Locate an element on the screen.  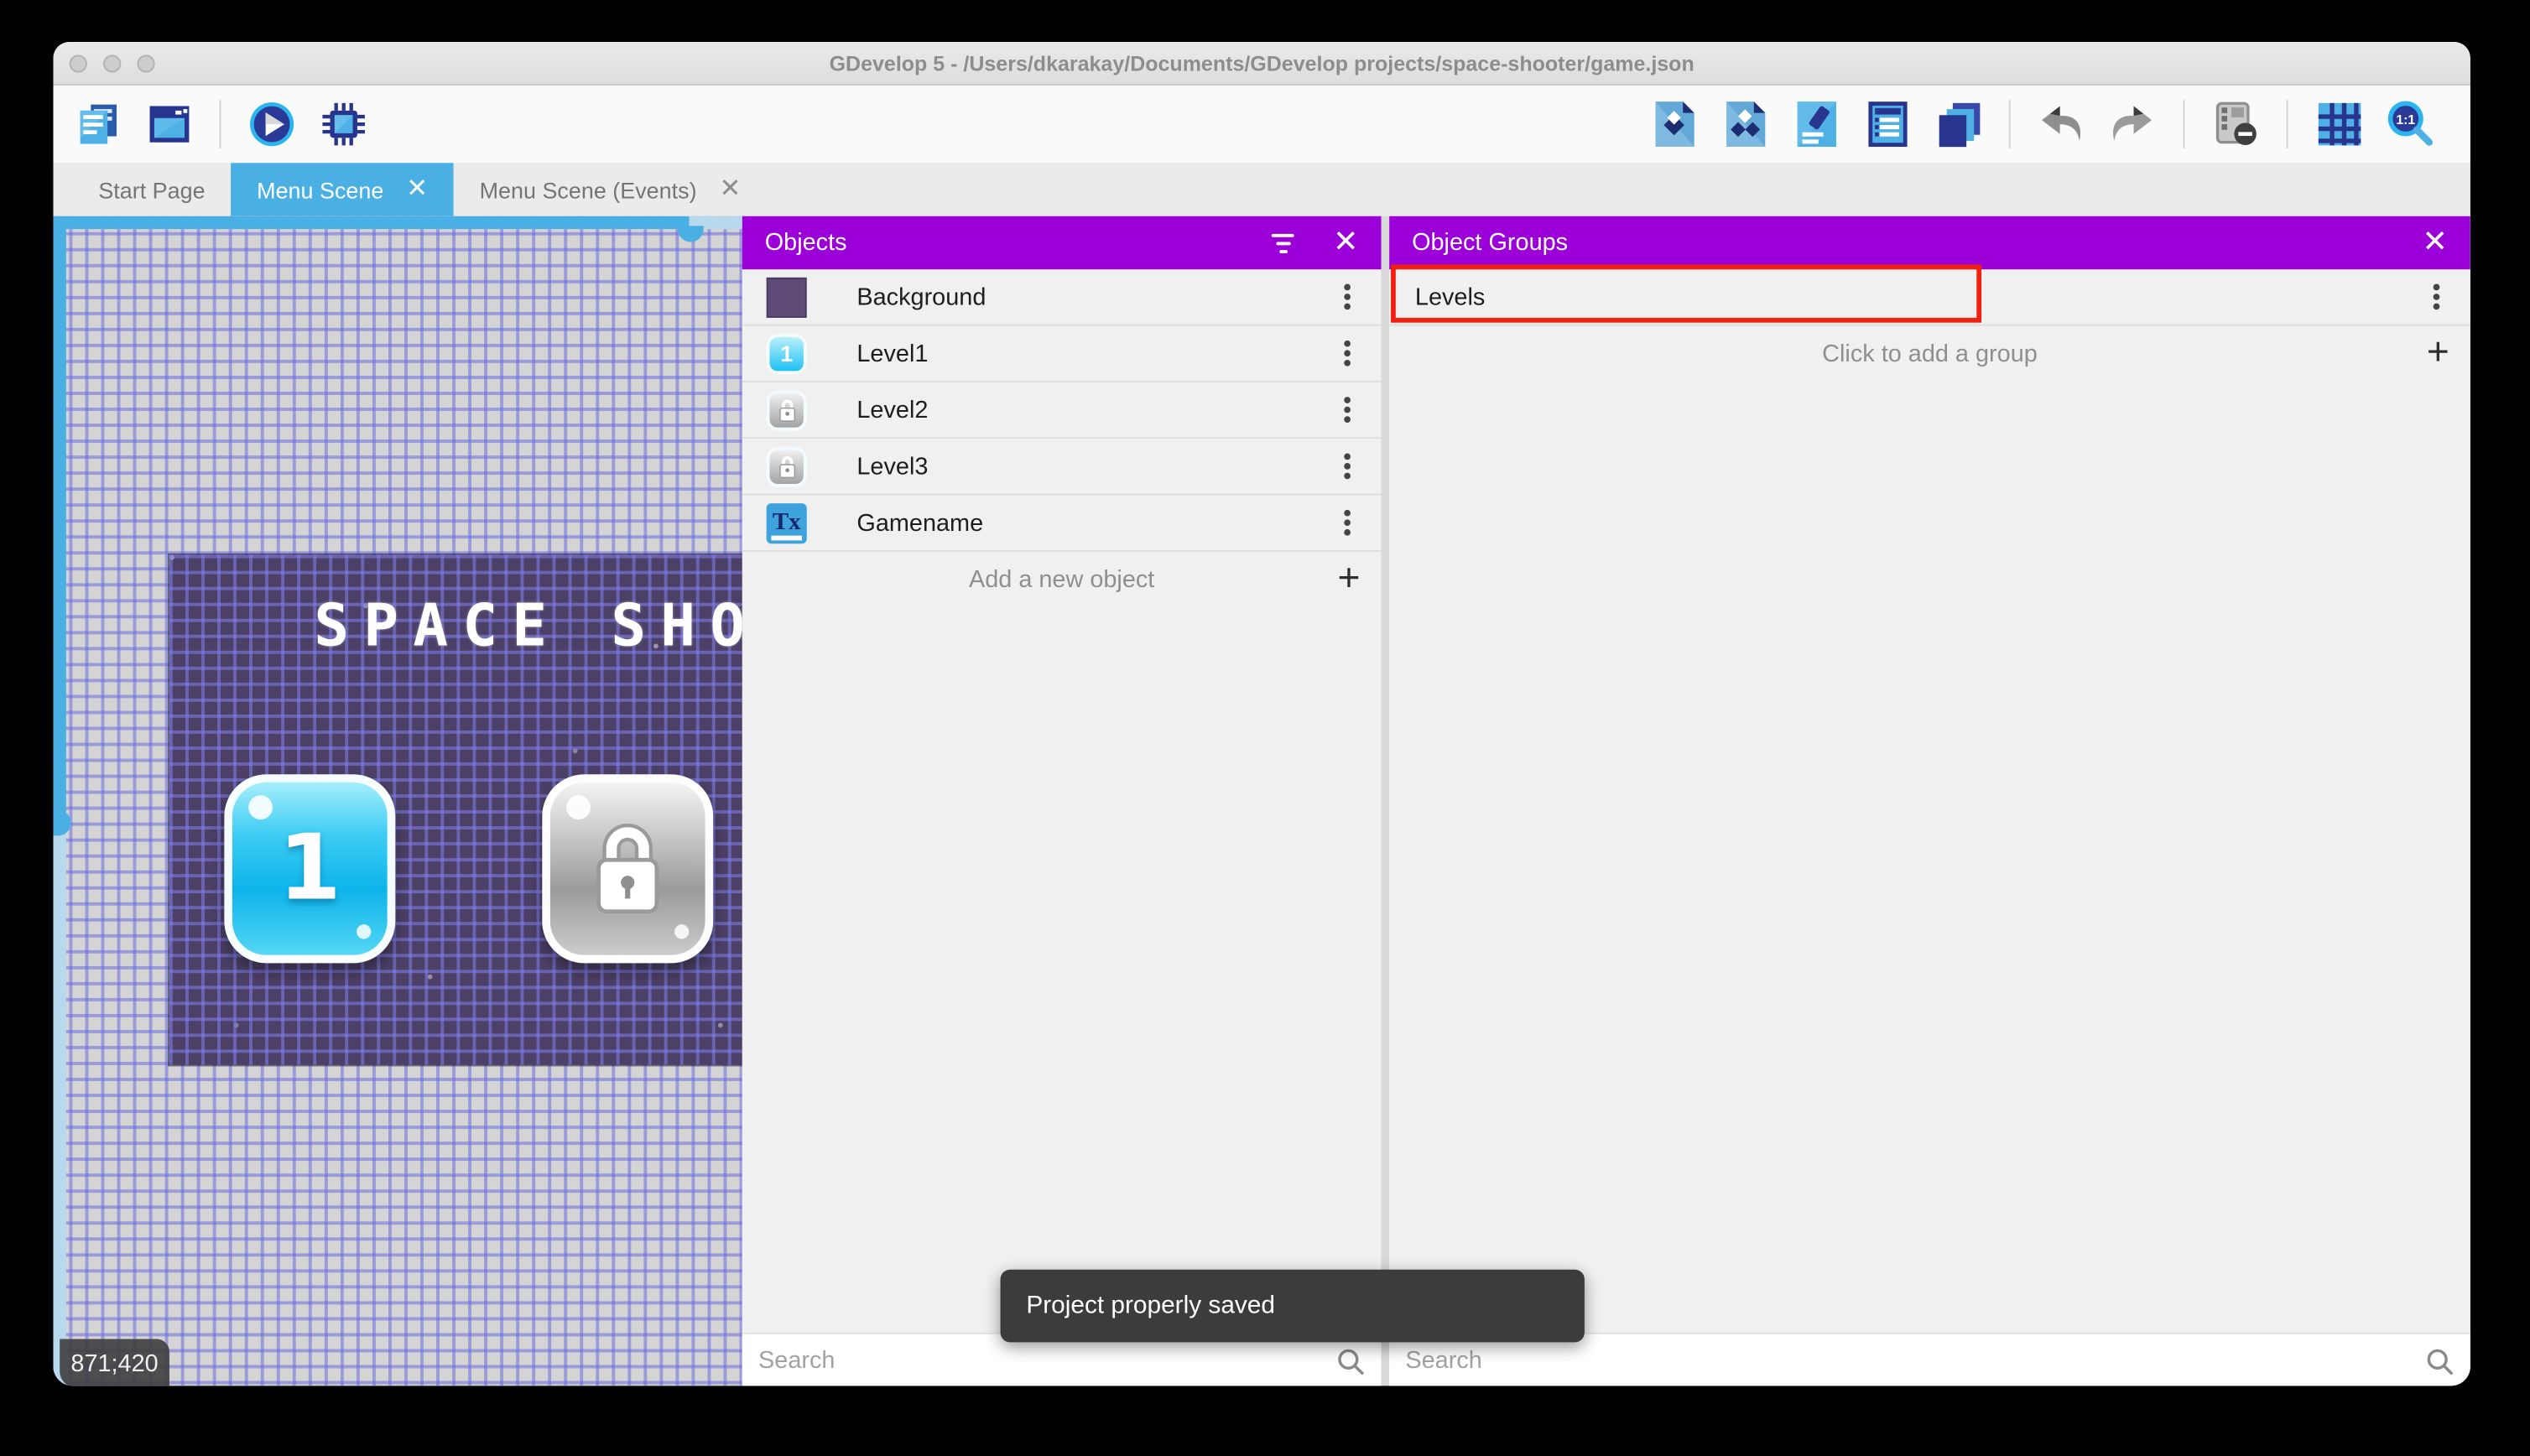
scene-background-object: SPACE SHOOTER 1 is located at coordinates (455, 809).